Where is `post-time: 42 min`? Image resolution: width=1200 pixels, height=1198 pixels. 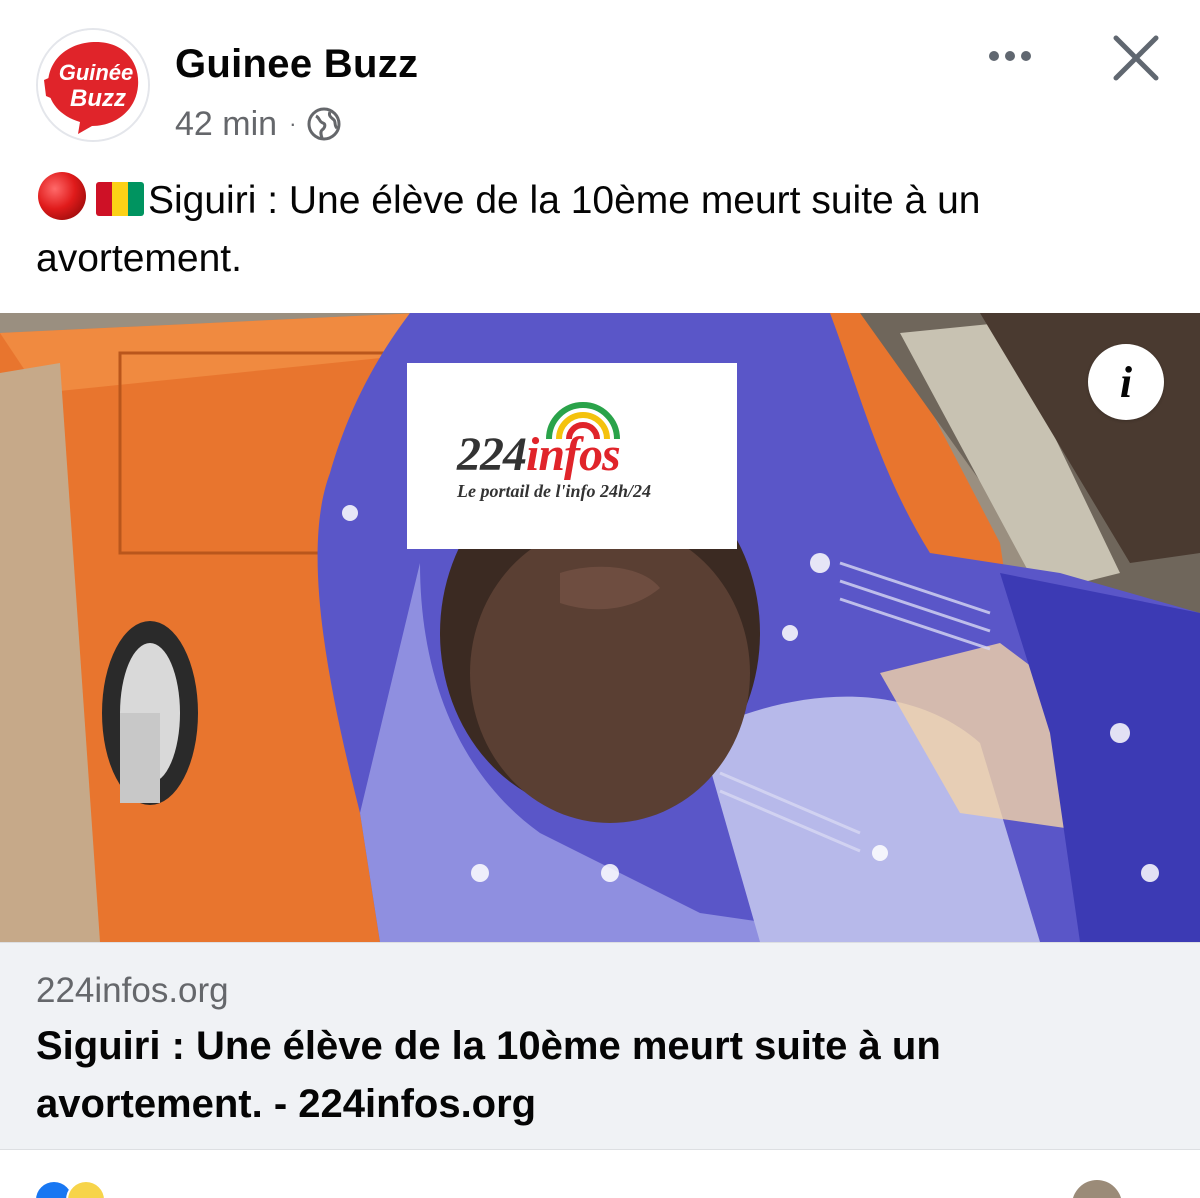
post-time: 42 min is located at coordinates (226, 124).